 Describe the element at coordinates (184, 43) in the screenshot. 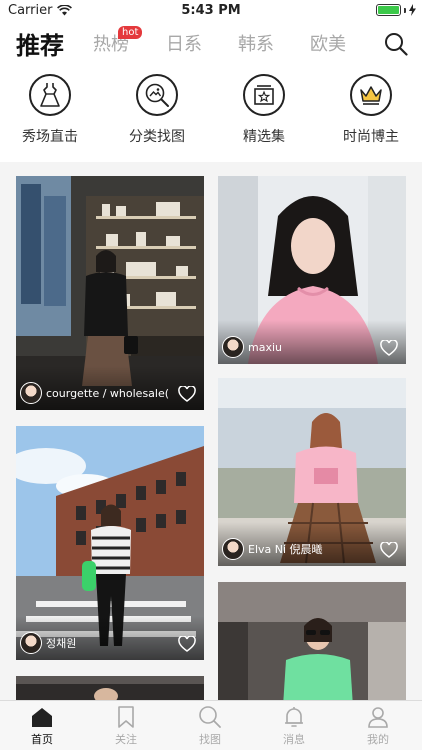

I see `tab-japan: 日系` at that location.